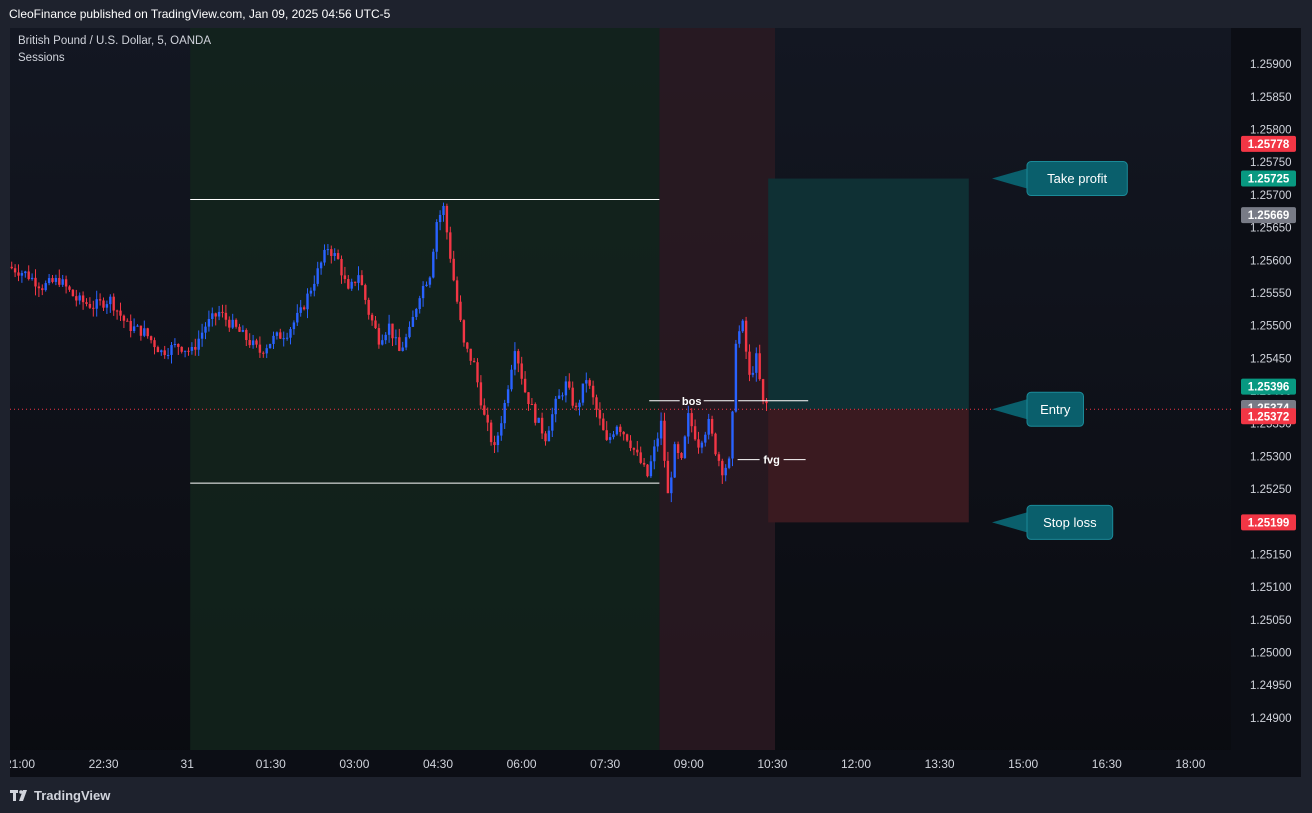 The image size is (1312, 813). I want to click on footer-bar: TradingView, so click(656, 795).